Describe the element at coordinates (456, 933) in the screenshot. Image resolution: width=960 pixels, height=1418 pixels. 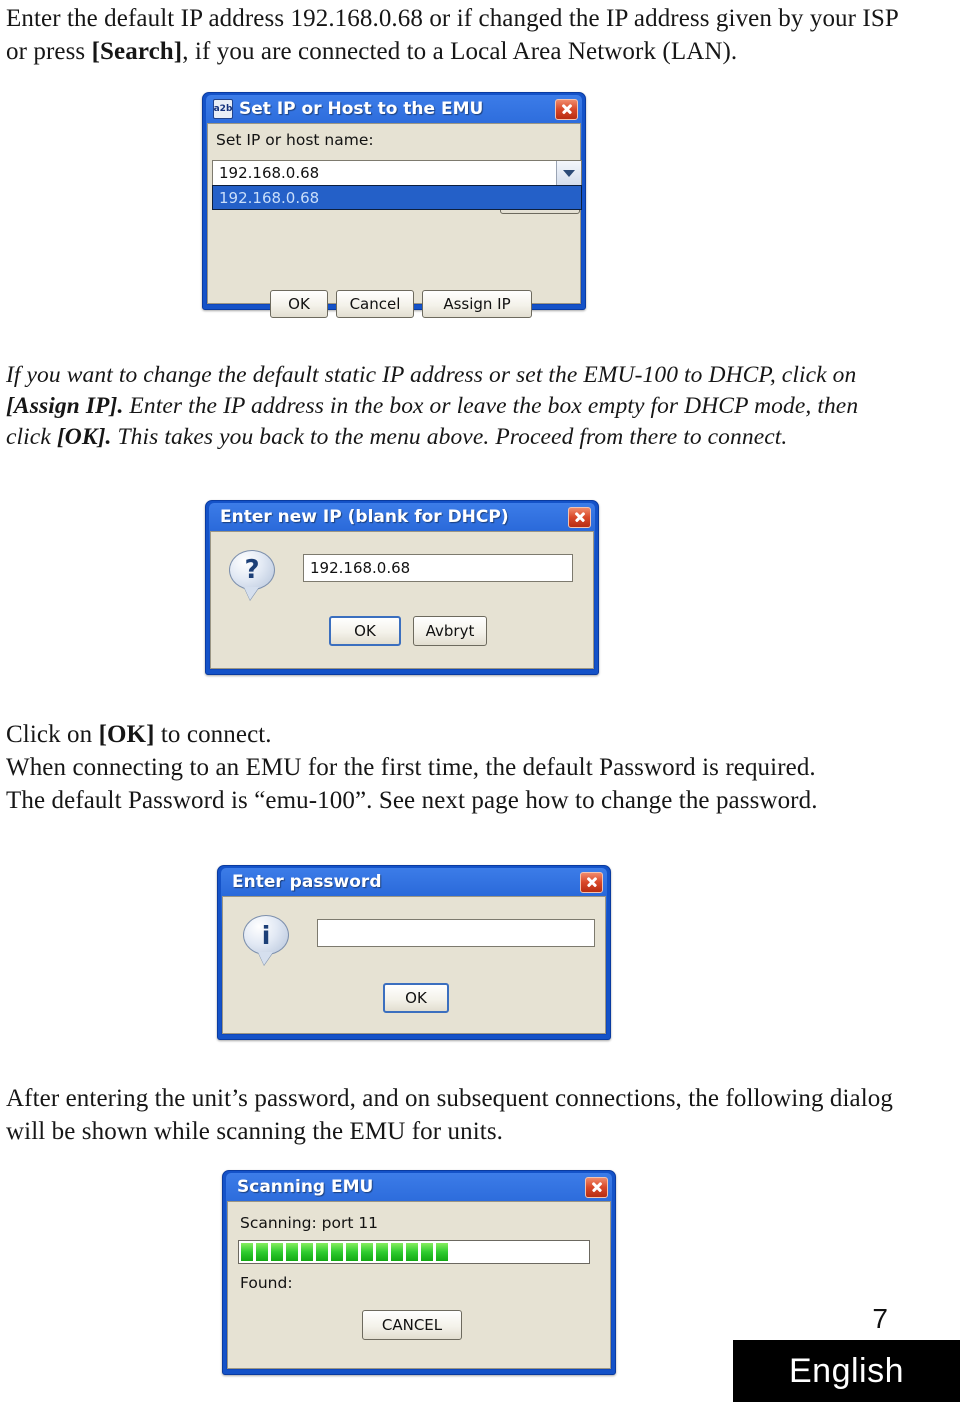
I see `password-input` at that location.